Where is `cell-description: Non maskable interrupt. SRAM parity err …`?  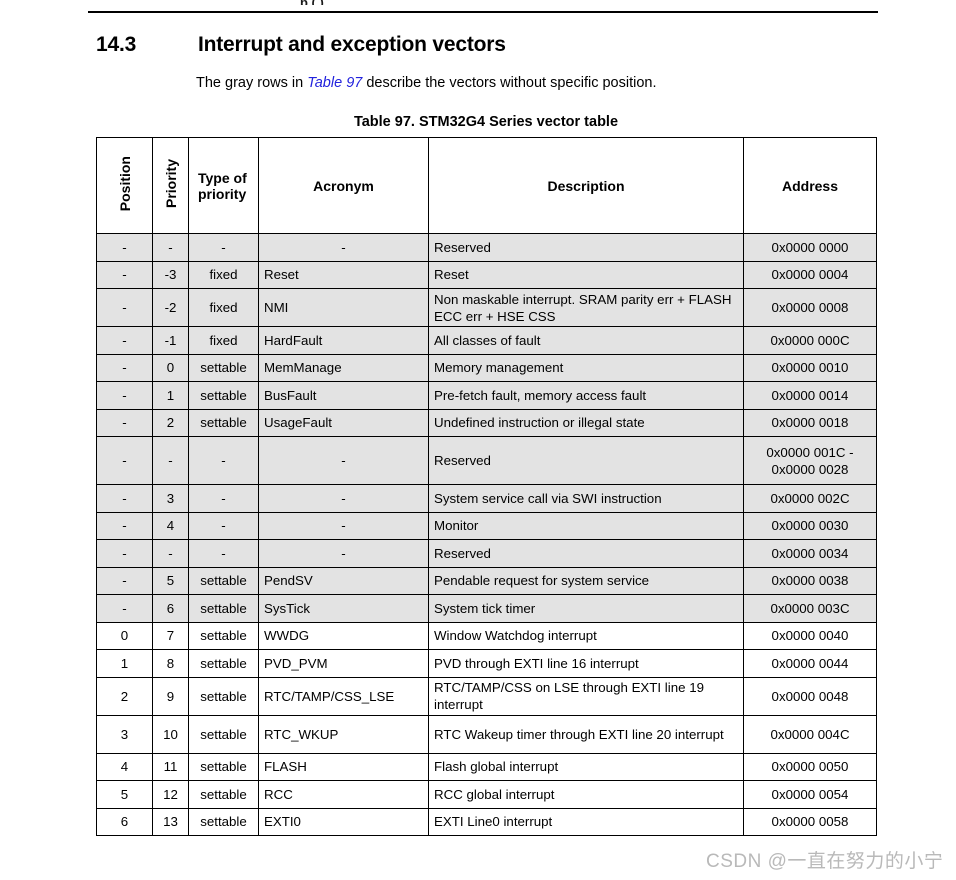
cell-description: Non maskable interrupt. SRAM parity err … is located at coordinates (586, 307).